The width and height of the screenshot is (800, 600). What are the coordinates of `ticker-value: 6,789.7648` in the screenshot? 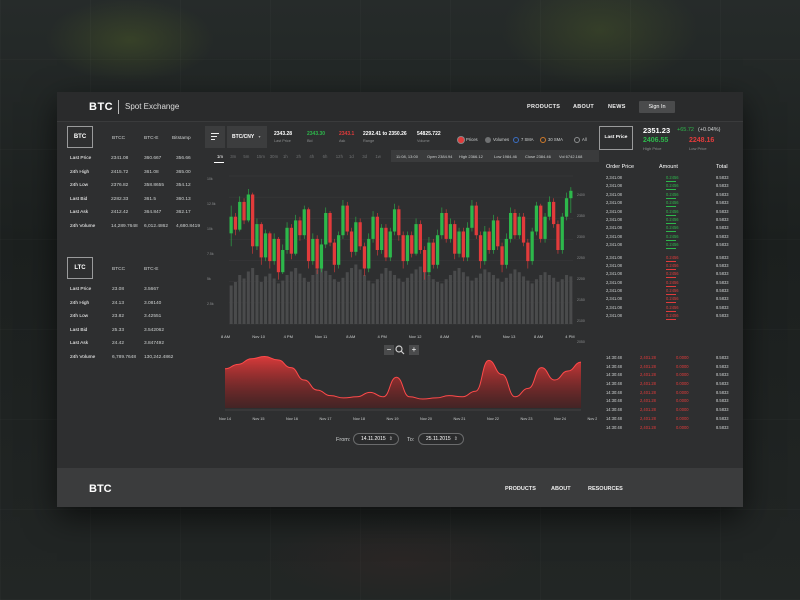 It's located at (124, 357).